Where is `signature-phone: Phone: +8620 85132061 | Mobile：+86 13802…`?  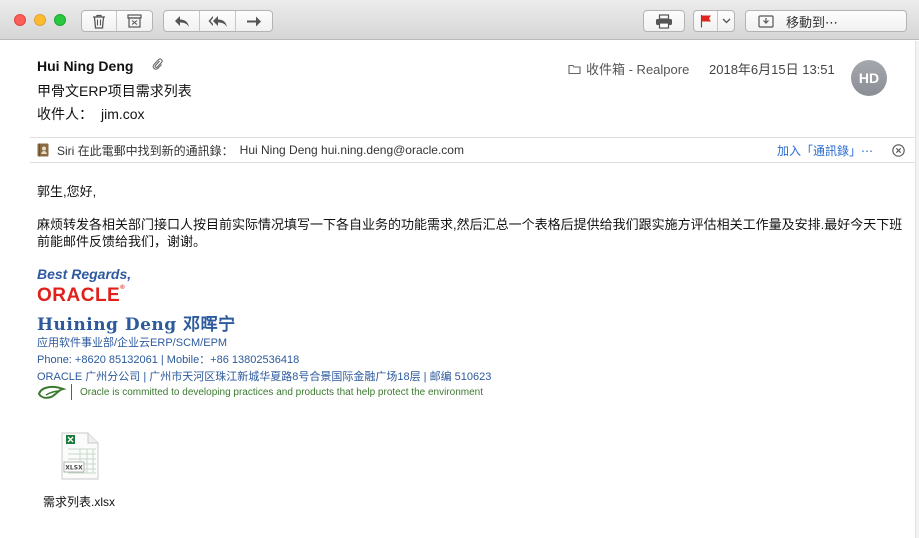
signature-phone: Phone: +8620 85132061 | Mobile：+86 13802… is located at coordinates (168, 360).